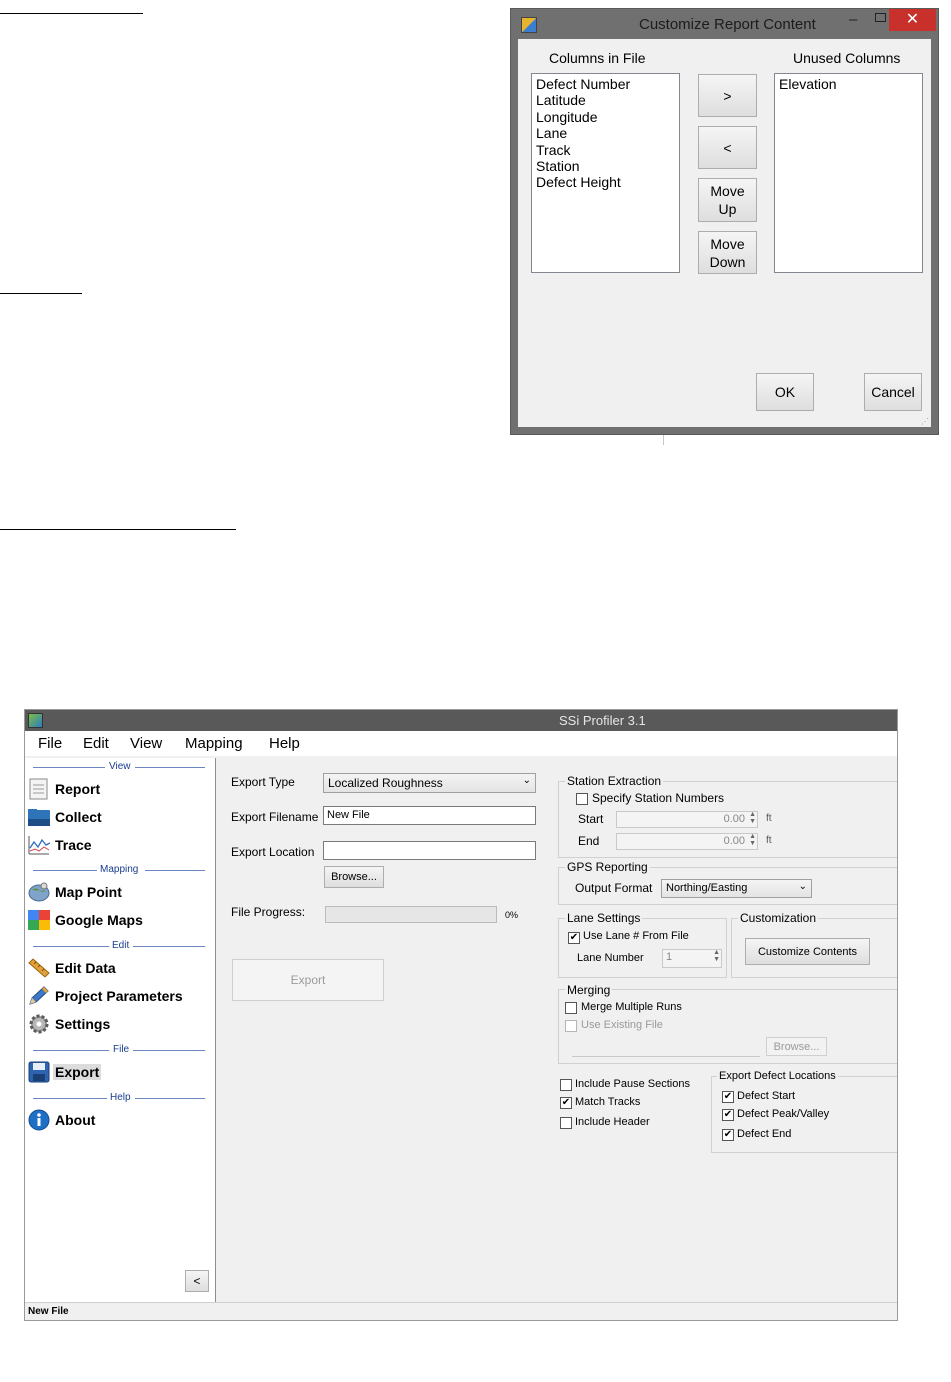  Describe the element at coordinates (727, 252) in the screenshot. I see `move-down-button: Move Down` at that location.